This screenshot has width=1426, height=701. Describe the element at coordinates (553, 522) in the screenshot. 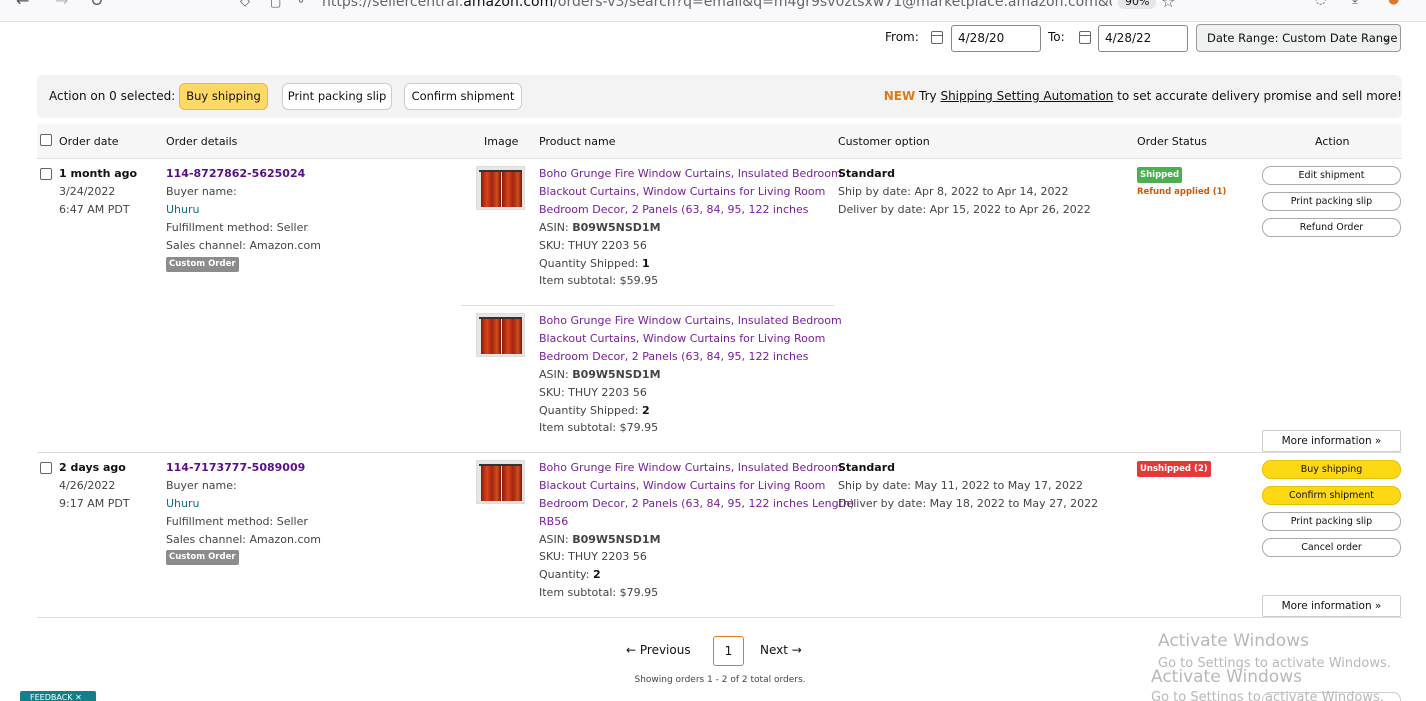

I see `product-name-link: RB56` at that location.